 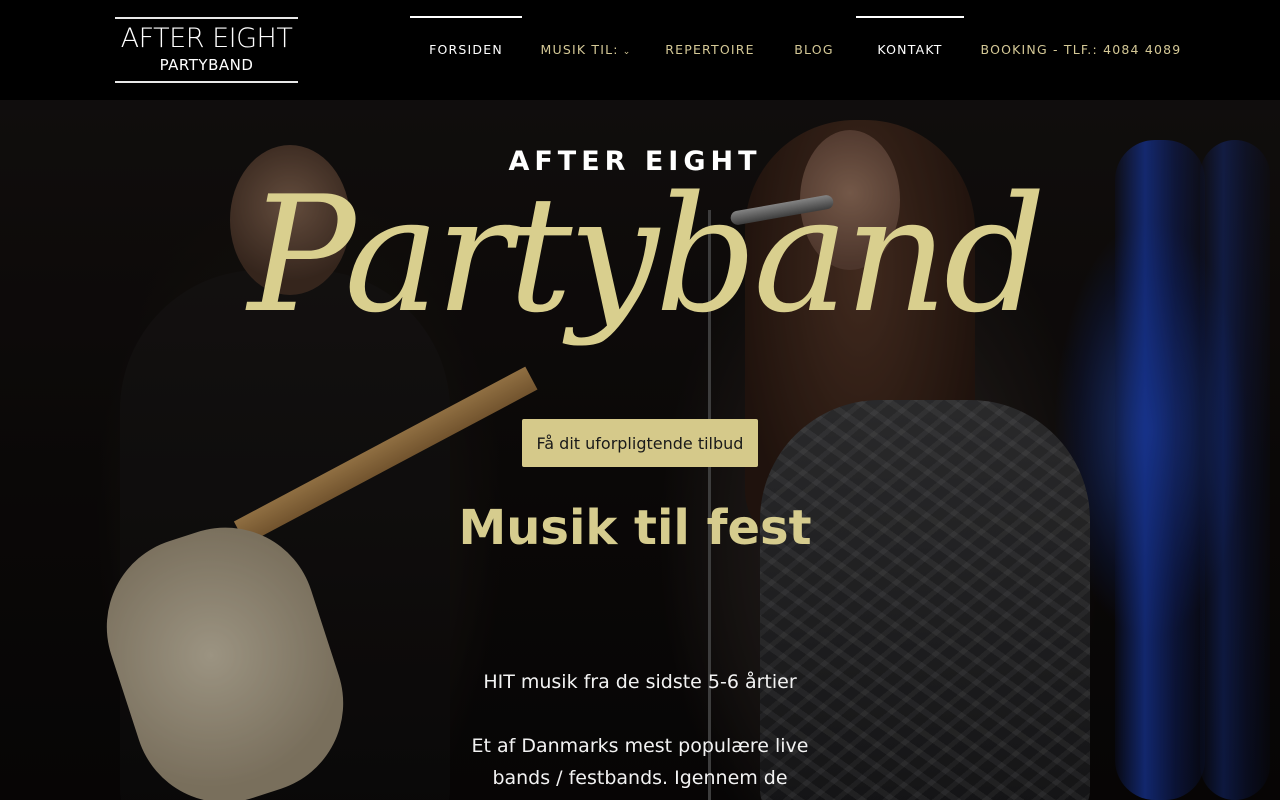 I want to click on nav-item-label: BOOKING - TLF.: 4084 4089, so click(x=1081, y=49).